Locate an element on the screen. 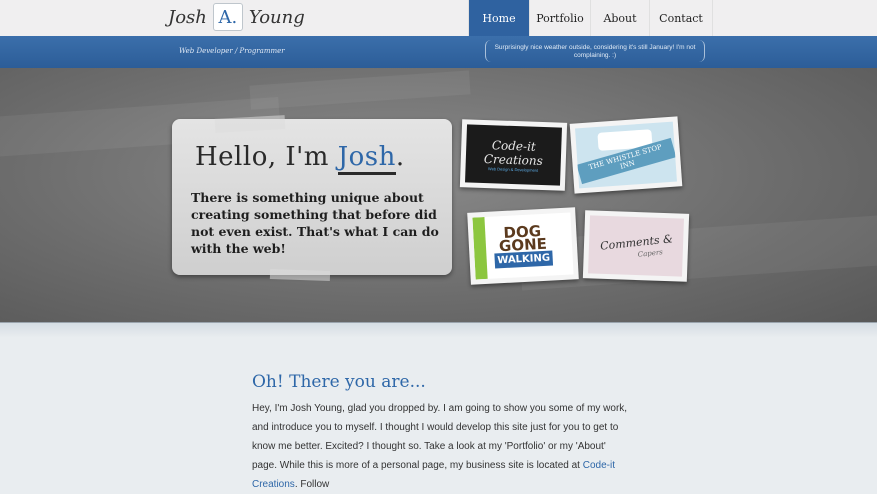  top-bar is located at coordinates (438, 18).